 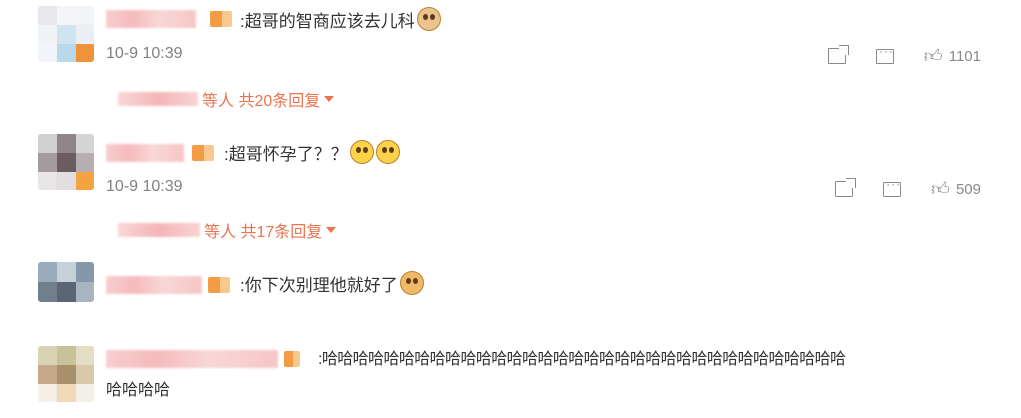 I want to click on comment-text: :你下次别理他就好了, so click(x=332, y=284).